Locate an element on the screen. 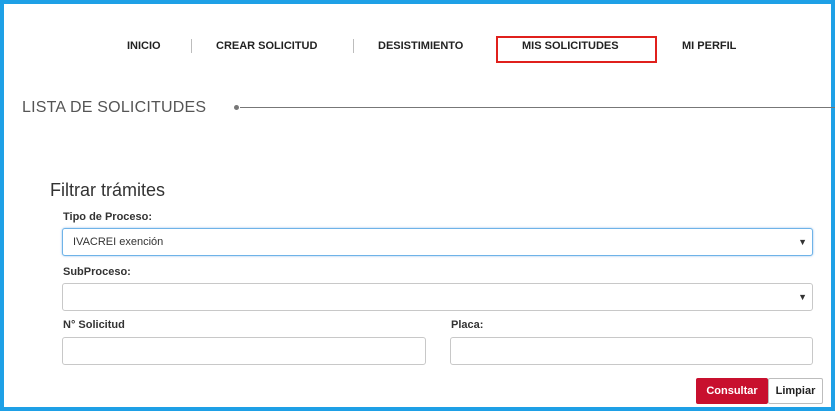 This screenshot has height=411, width=835. nav-item-inicio: INICIO is located at coordinates (144, 46).